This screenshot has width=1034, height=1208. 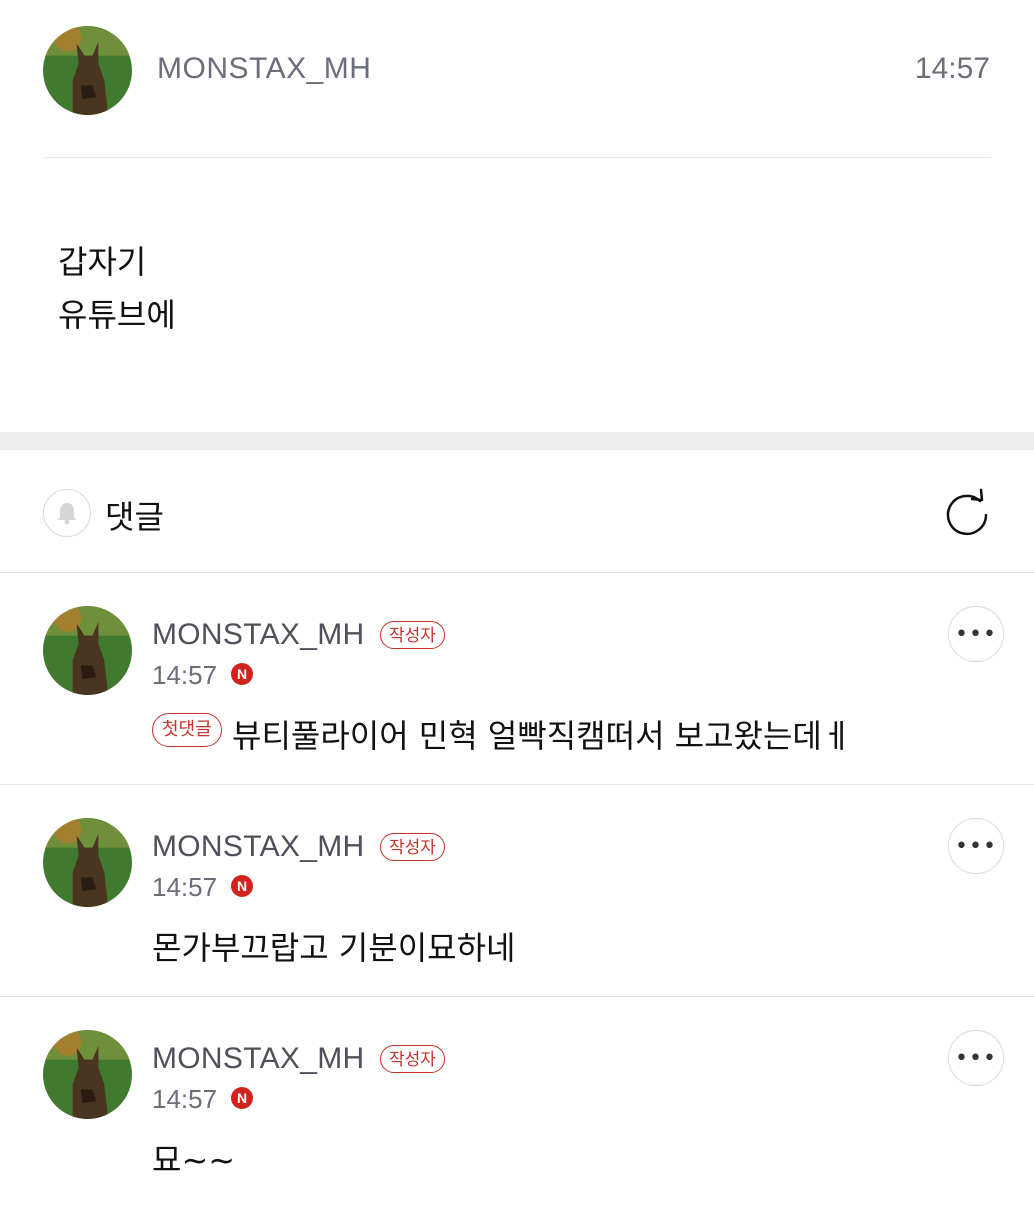 I want to click on post-header: MONSTAX_MH 14:57, so click(x=517, y=79).